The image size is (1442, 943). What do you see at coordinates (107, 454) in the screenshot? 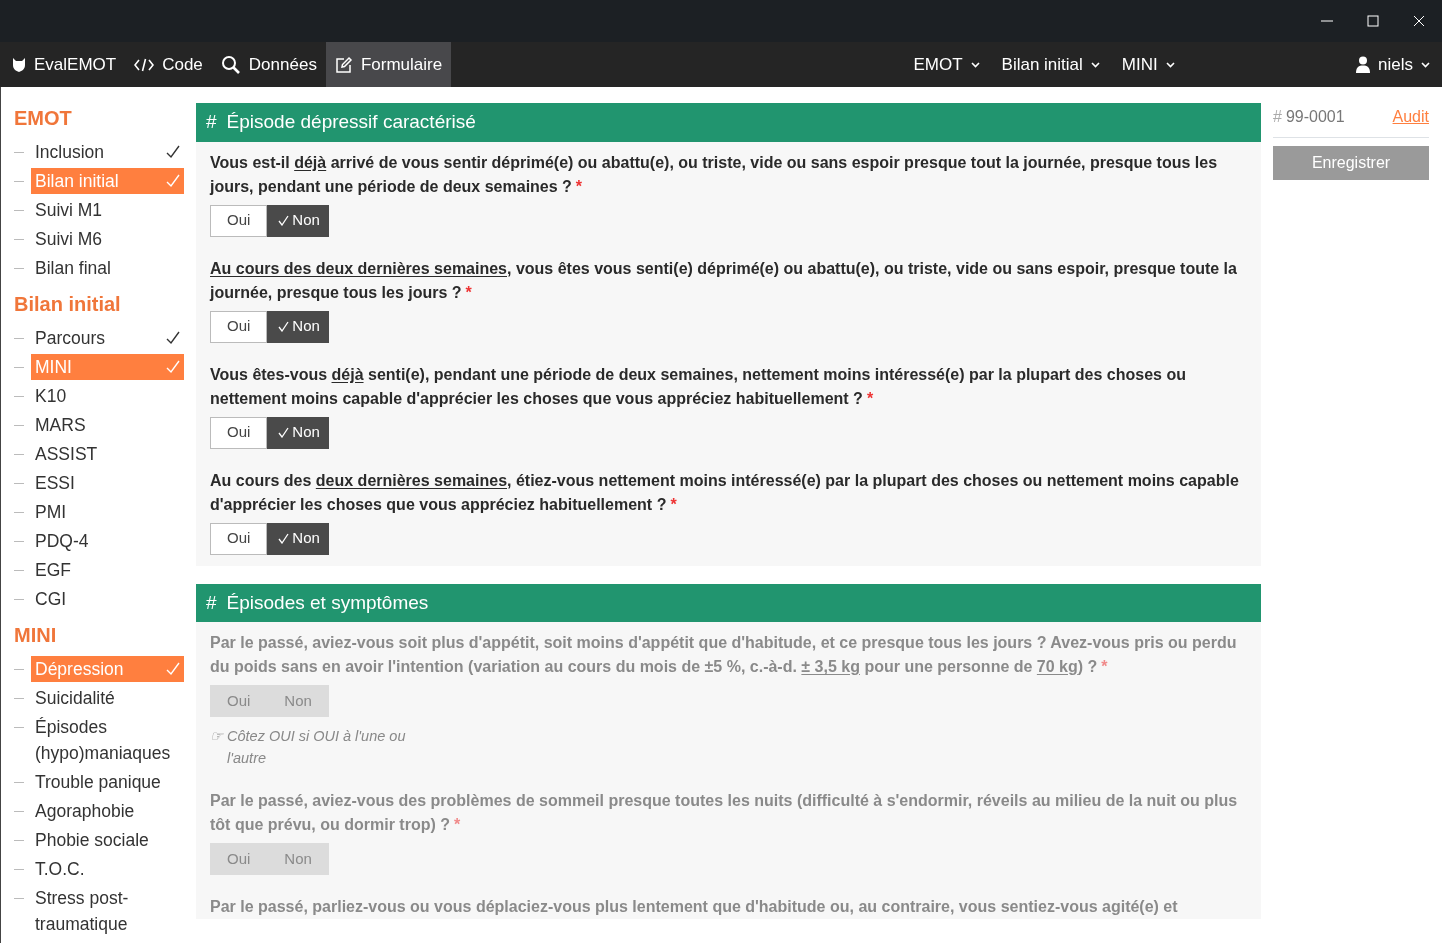
I see `sidebar-item: ASSIST` at bounding box center [107, 454].